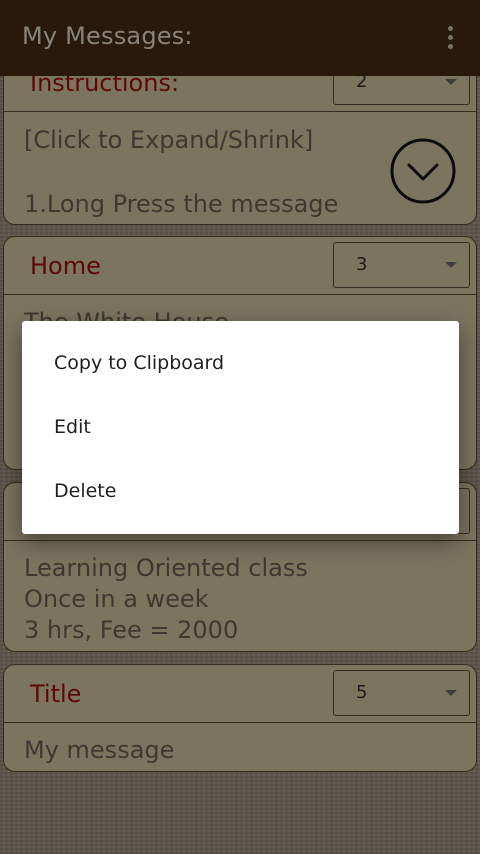 This screenshot has width=480, height=854. I want to click on menu-item-edit: Edit, so click(240, 427).